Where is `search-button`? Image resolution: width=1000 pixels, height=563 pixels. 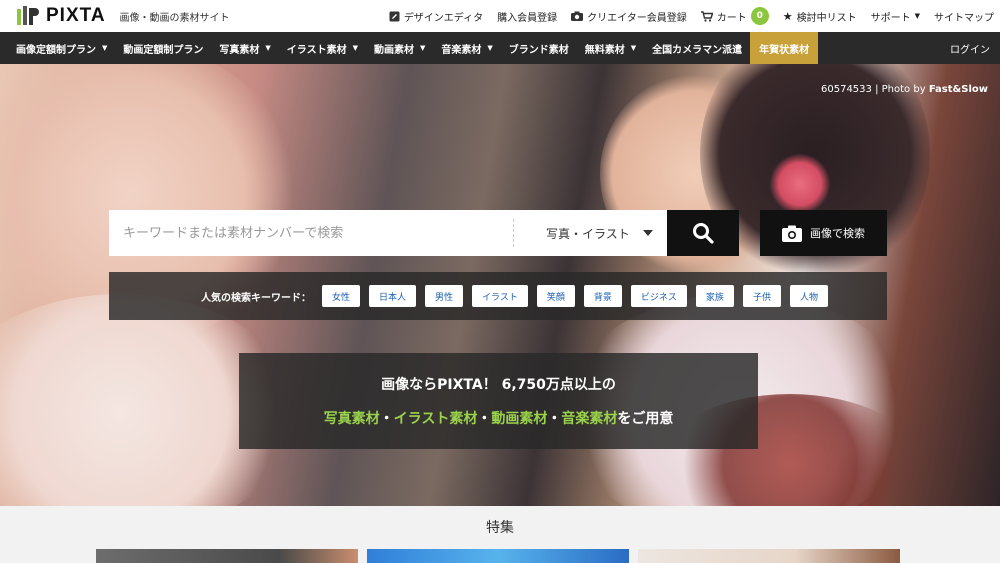 search-button is located at coordinates (703, 233).